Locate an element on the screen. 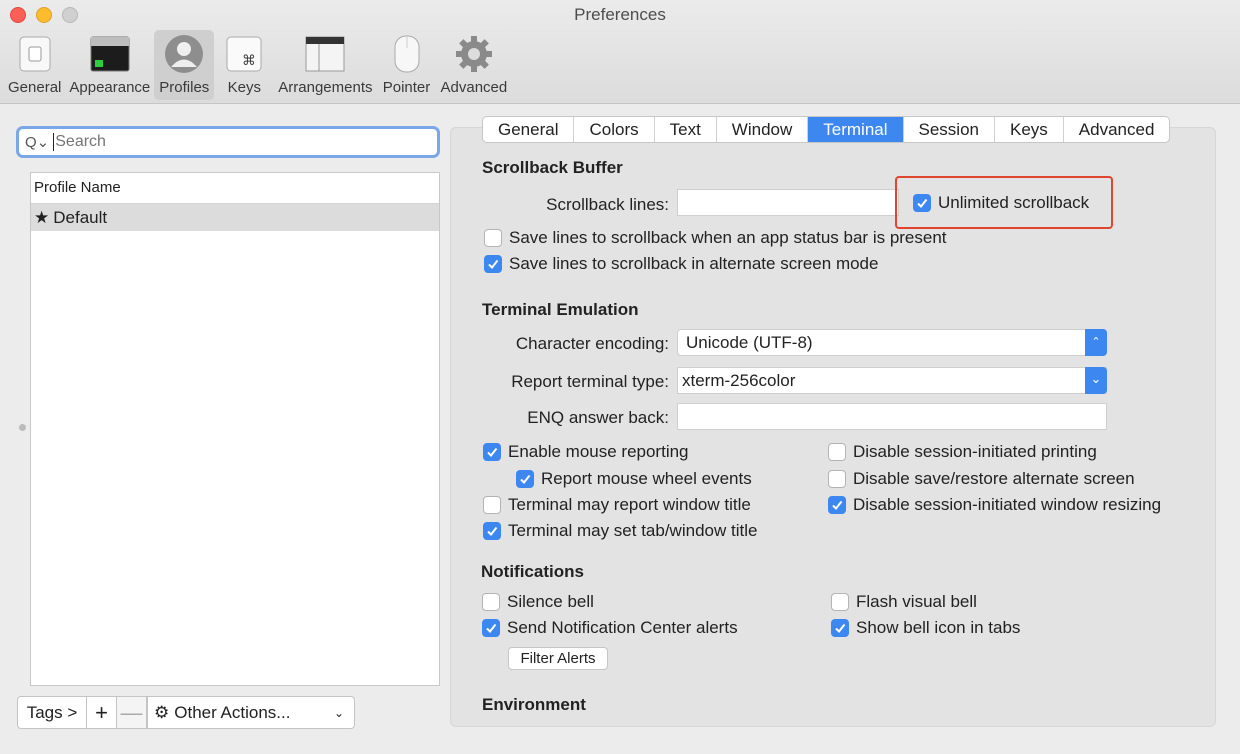  chevron-down-icon: ⌄ is located at coordinates (1096, 380).